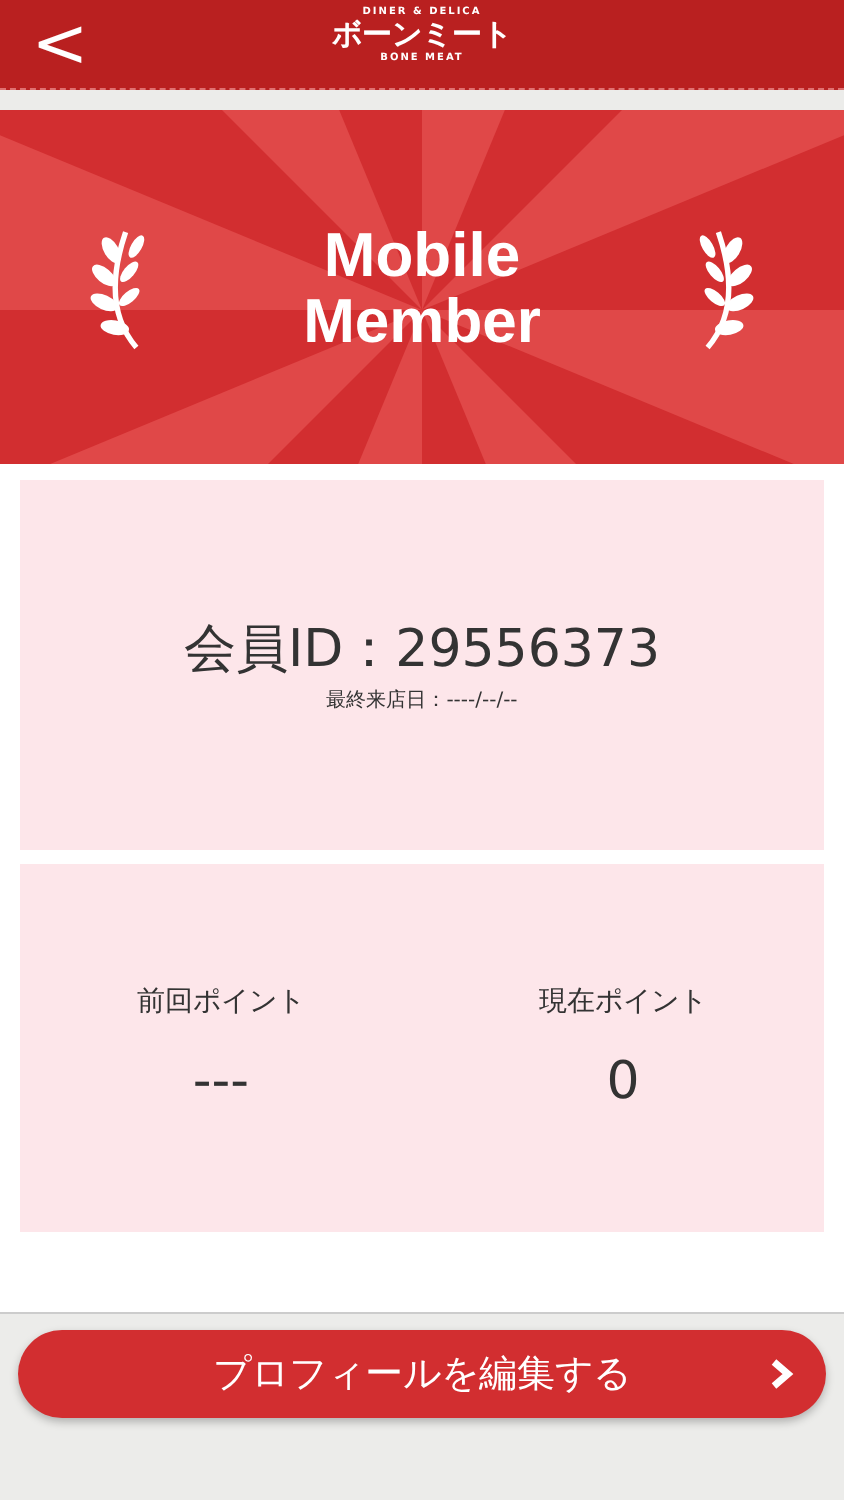 This screenshot has width=844, height=1500. Describe the element at coordinates (422, 1374) in the screenshot. I see `edit-profile-button: プロフィールを編集する` at that location.